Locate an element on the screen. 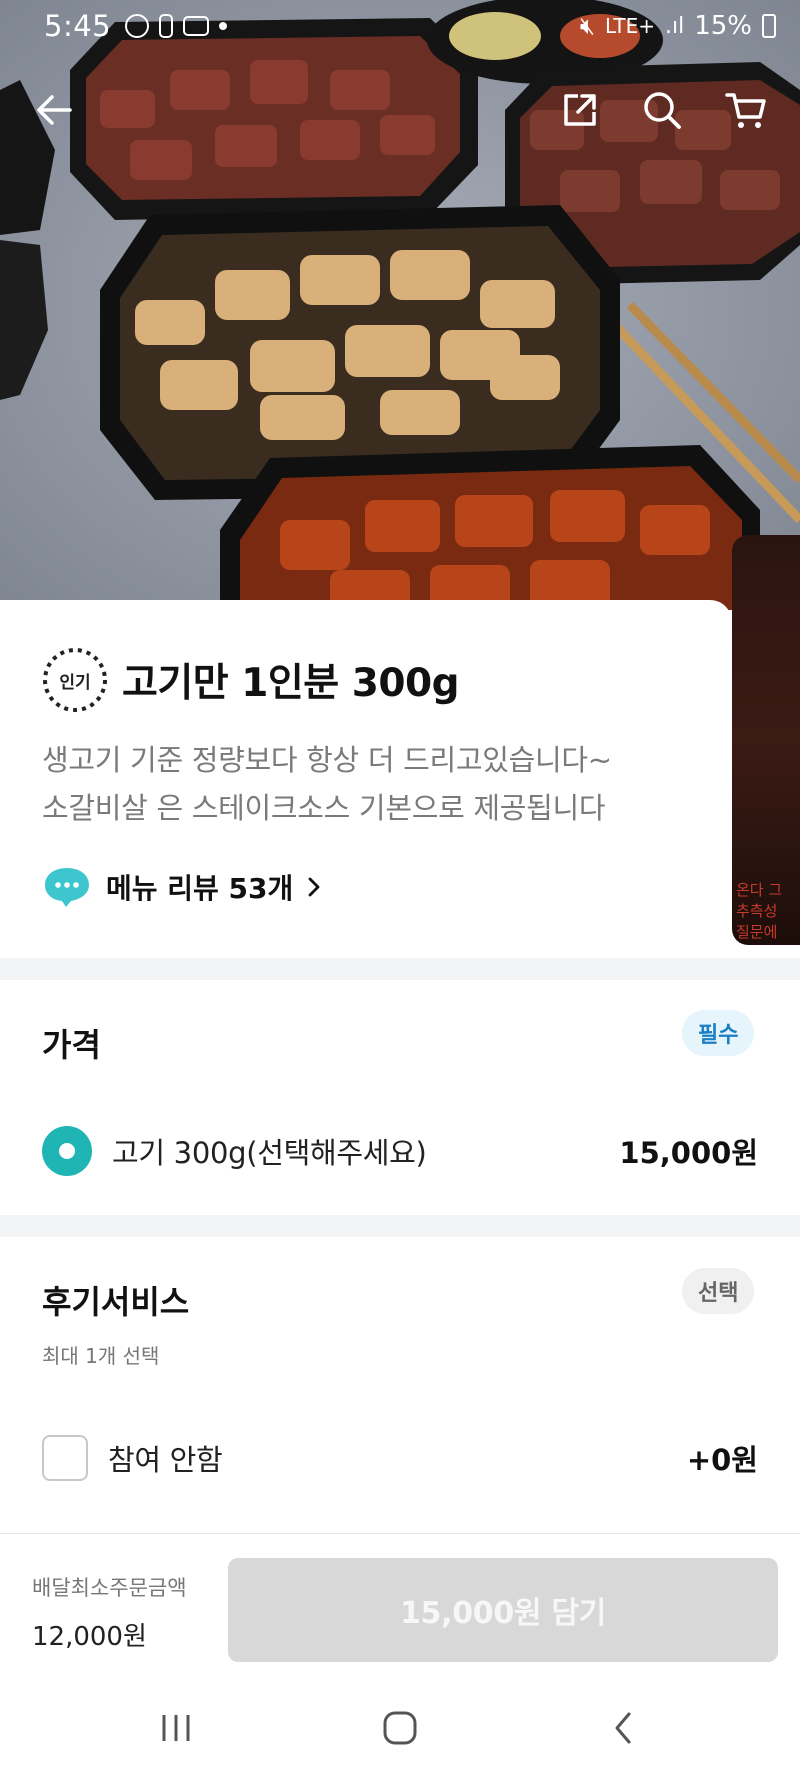  alert-icon is located at coordinates (166, 26).